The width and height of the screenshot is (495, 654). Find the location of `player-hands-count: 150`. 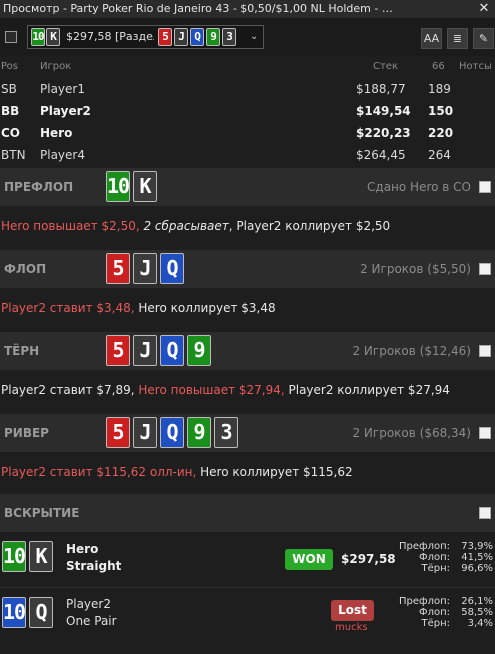

player-hands-count: 150 is located at coordinates (441, 111).